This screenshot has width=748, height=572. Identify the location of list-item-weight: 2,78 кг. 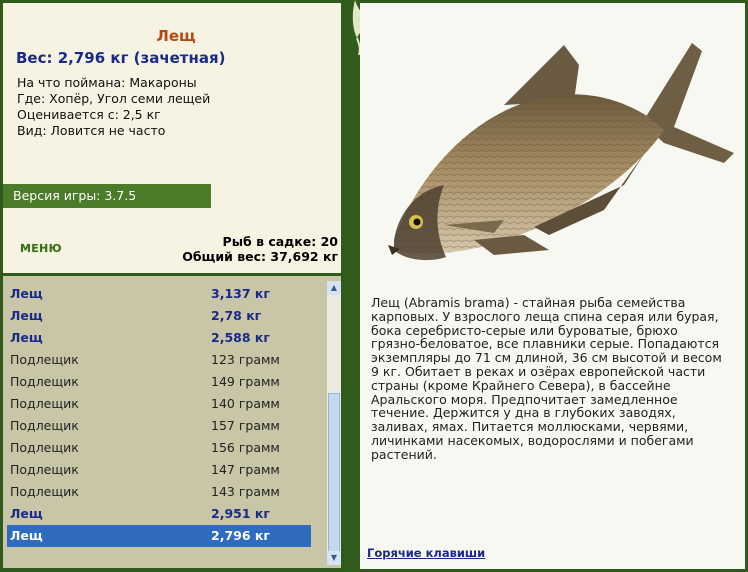
(236, 315).